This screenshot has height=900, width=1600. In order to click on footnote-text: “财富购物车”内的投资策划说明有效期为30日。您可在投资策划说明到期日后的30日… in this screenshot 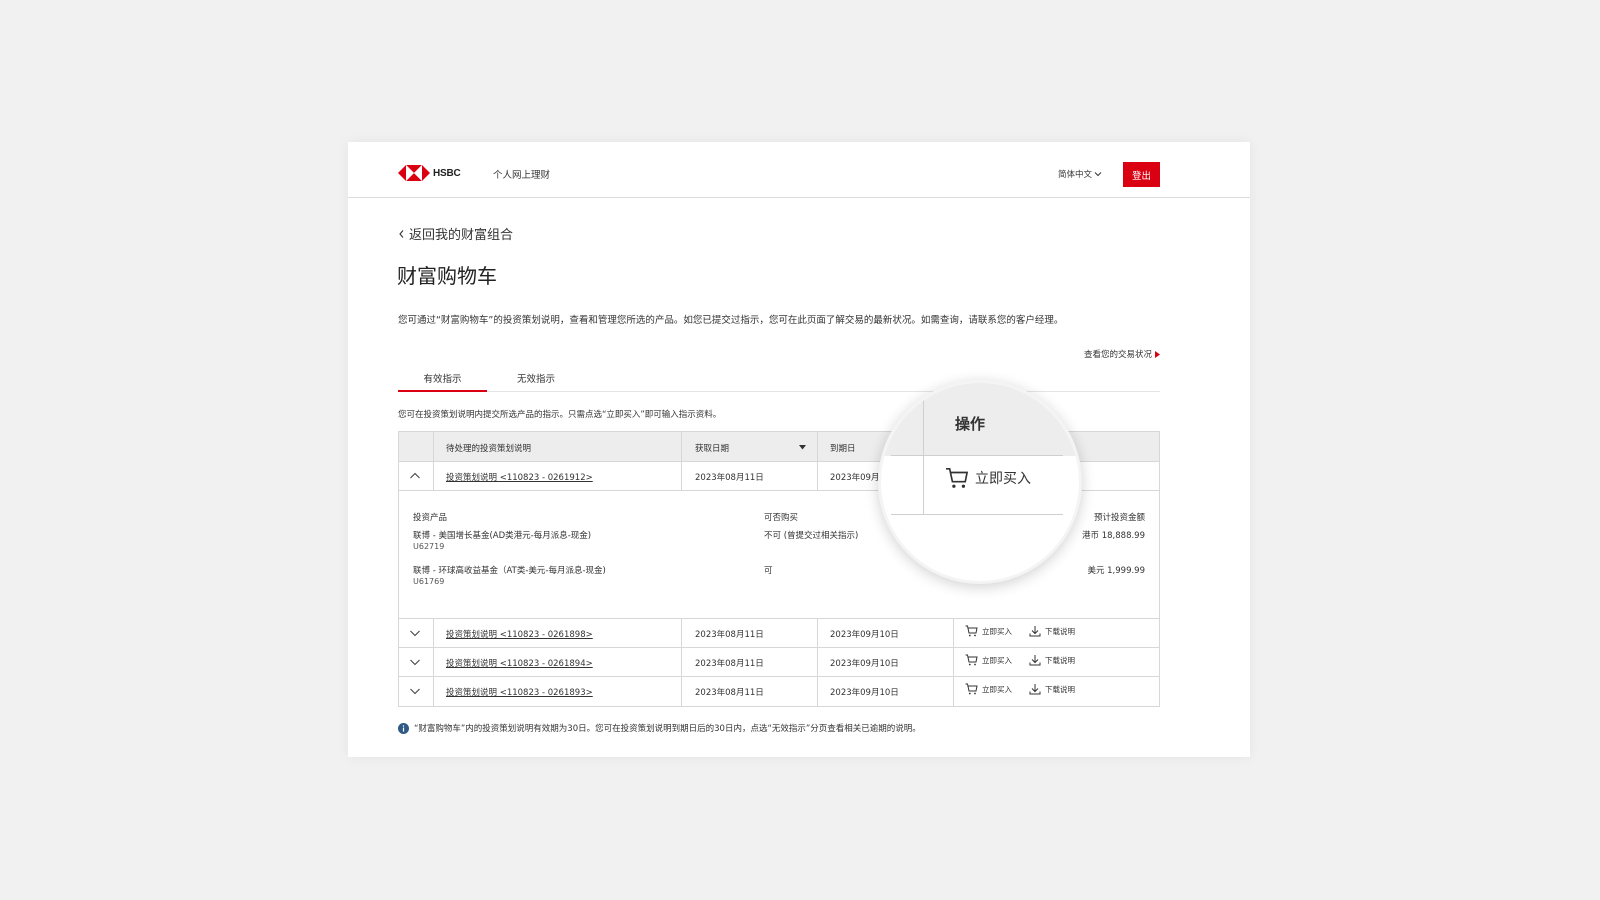, I will do `click(667, 729)`.